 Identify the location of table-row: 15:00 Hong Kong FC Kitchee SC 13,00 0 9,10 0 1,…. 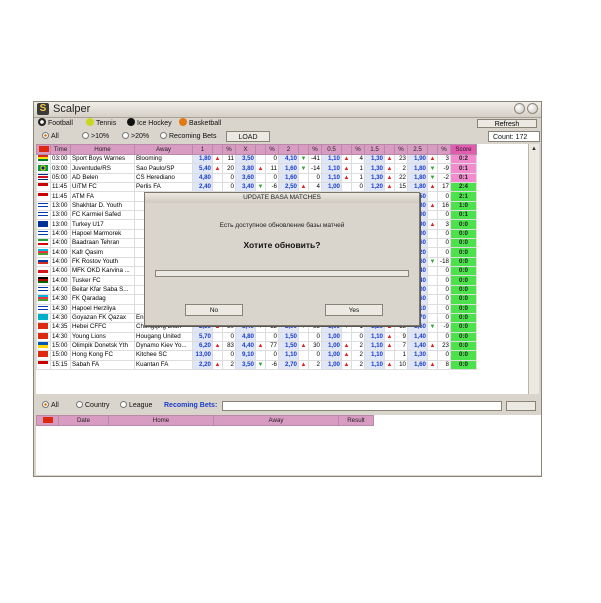
(256, 355).